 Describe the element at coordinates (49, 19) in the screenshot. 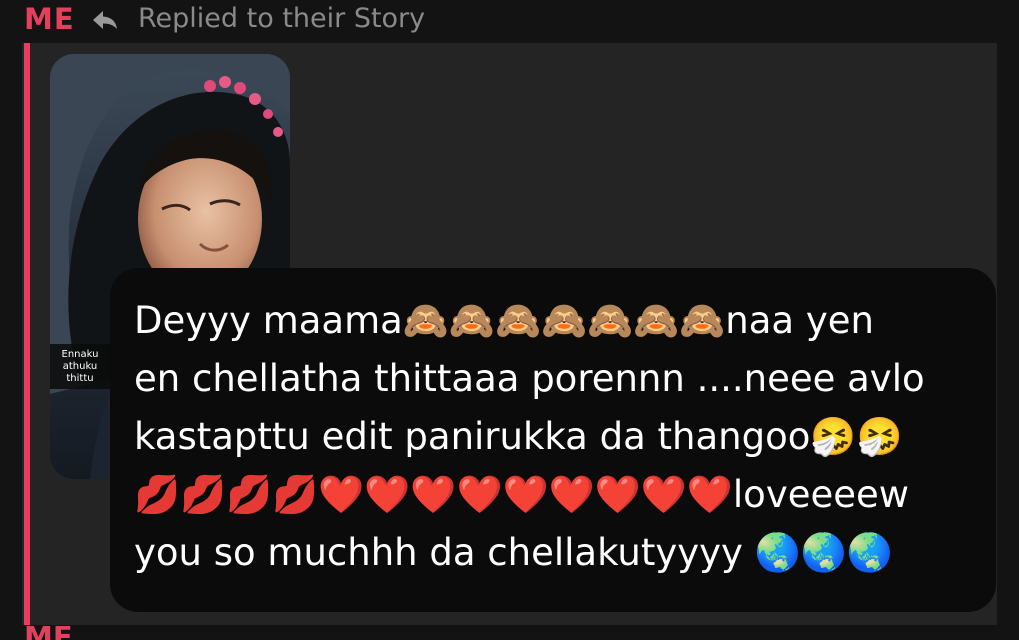

I see `sender-label: ME` at that location.